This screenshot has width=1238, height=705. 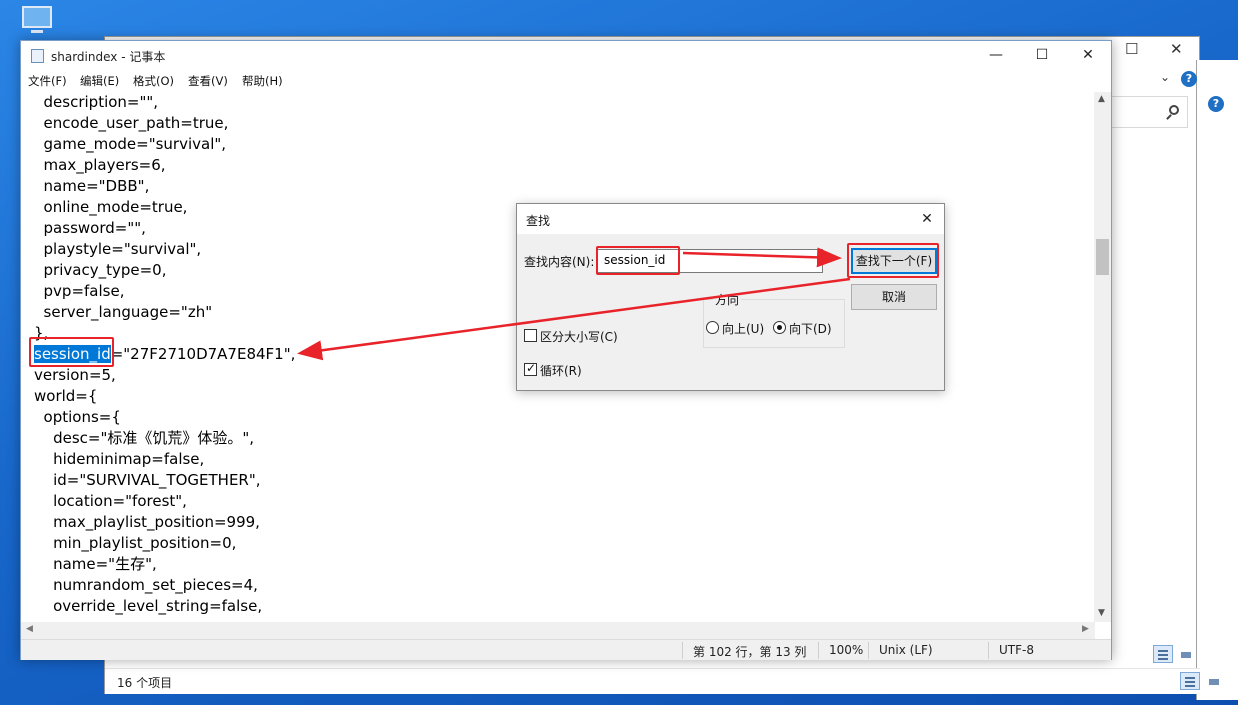 I want to click on text-line: description="",, so click(x=96, y=102).